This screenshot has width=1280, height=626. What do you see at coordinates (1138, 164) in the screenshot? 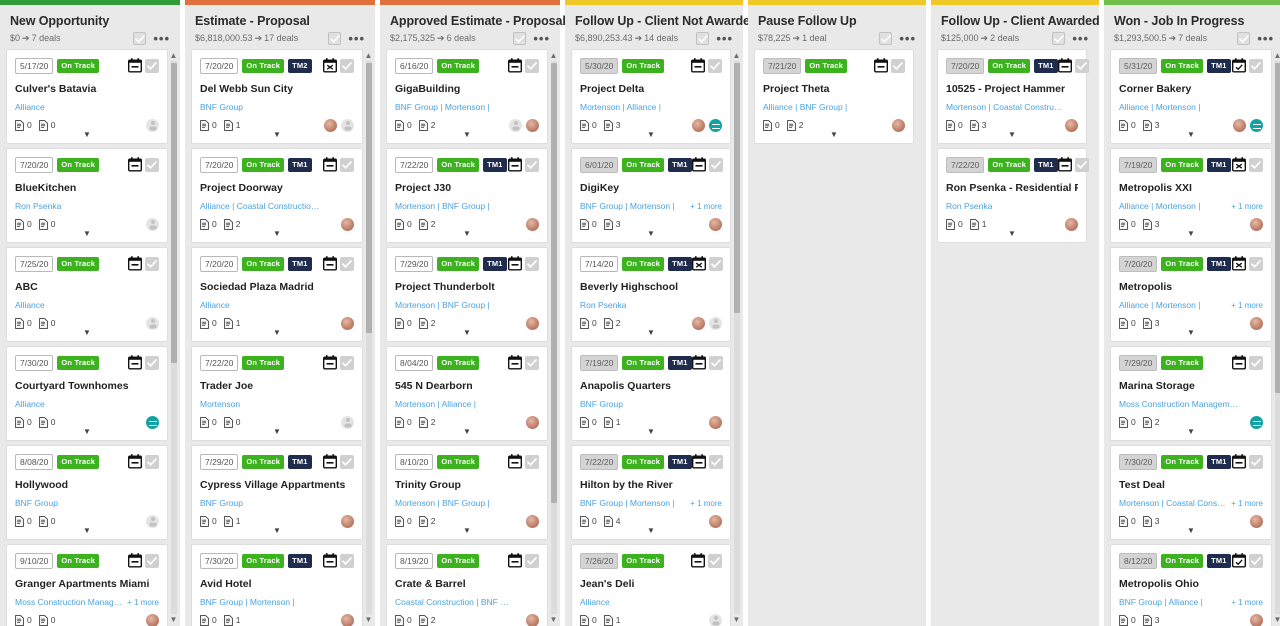
I see `card-date-field: 7/19/20` at bounding box center [1138, 164].